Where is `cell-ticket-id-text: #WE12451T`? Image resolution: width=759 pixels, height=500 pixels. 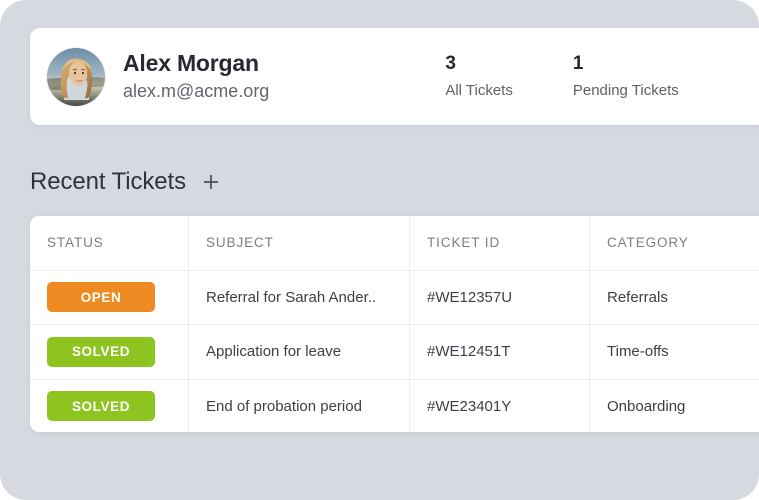 cell-ticket-id-text: #WE12451T is located at coordinates (469, 352).